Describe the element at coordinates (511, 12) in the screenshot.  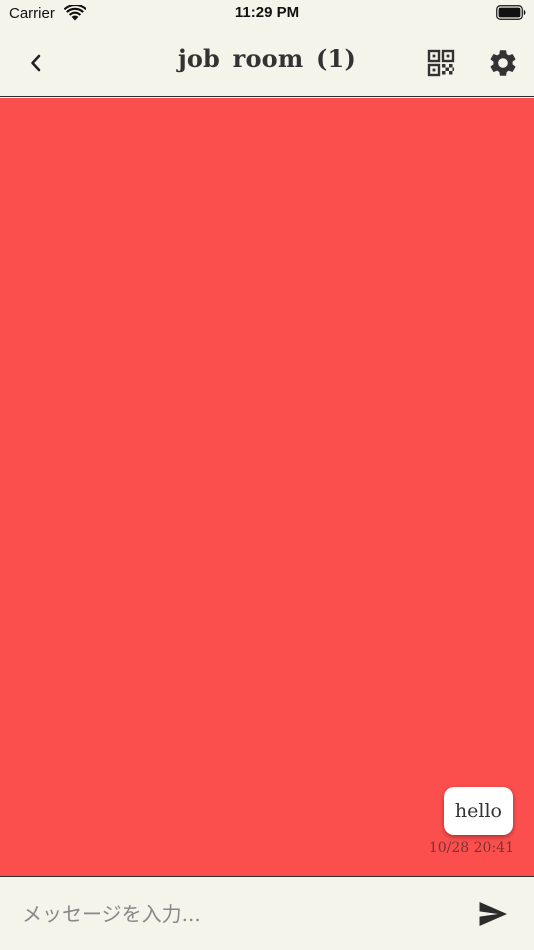
I see `battery-icon` at that location.